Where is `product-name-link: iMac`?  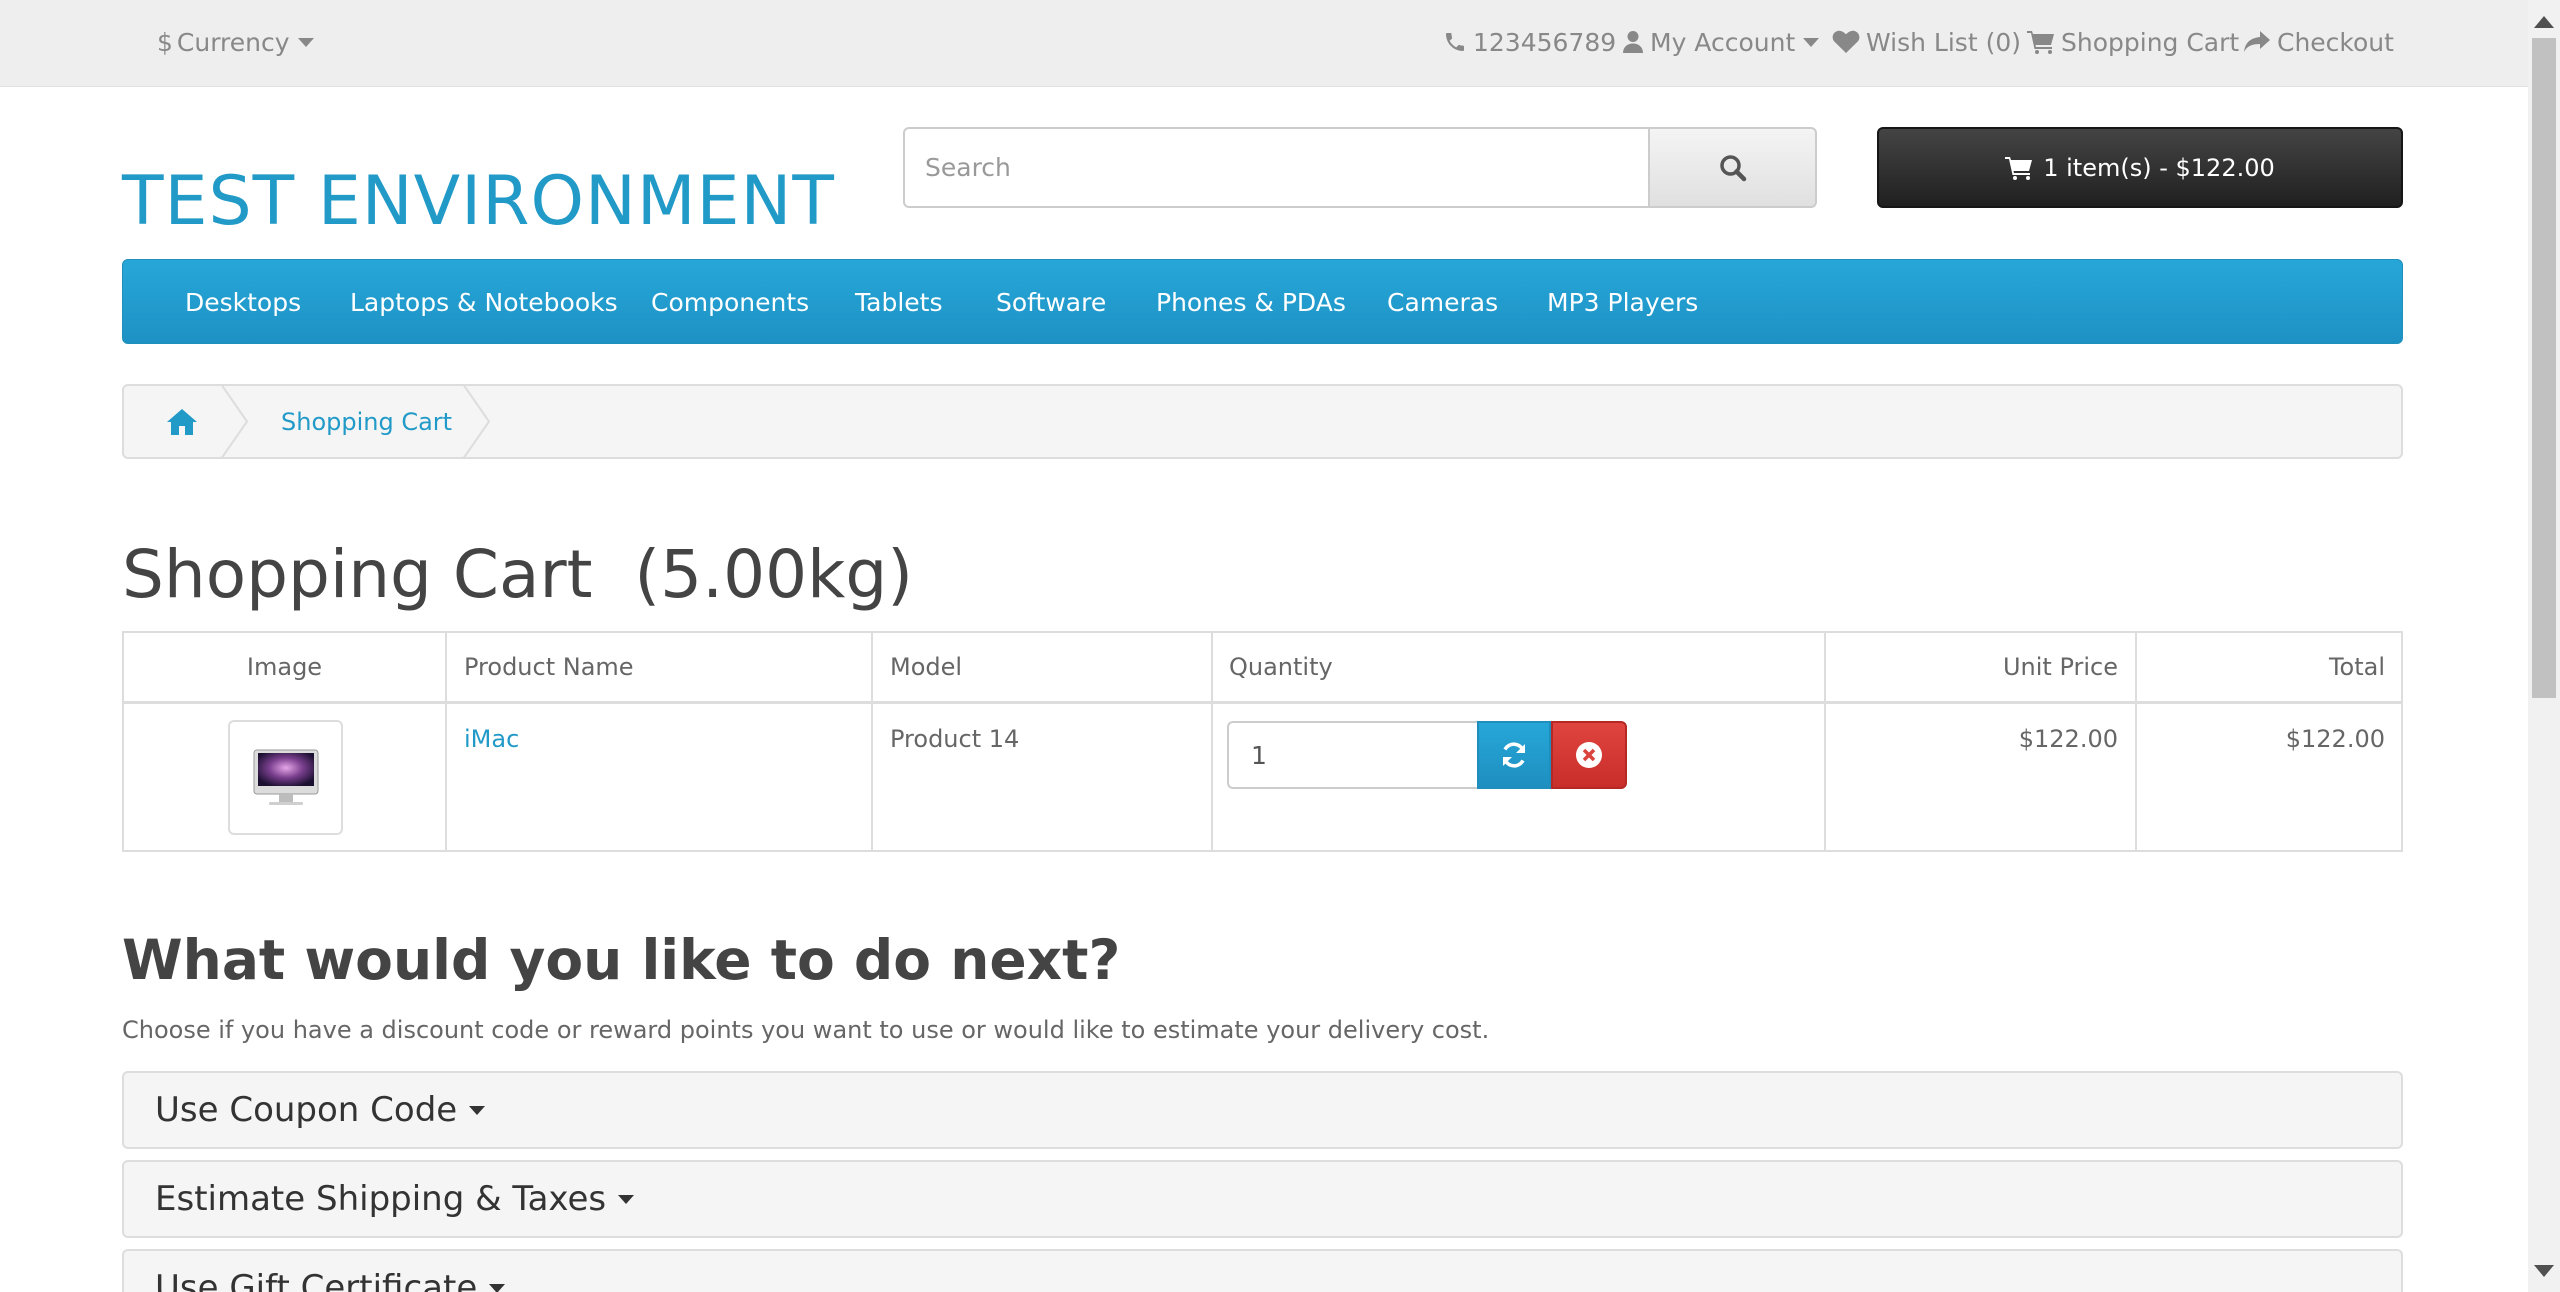 product-name-link: iMac is located at coordinates (491, 739).